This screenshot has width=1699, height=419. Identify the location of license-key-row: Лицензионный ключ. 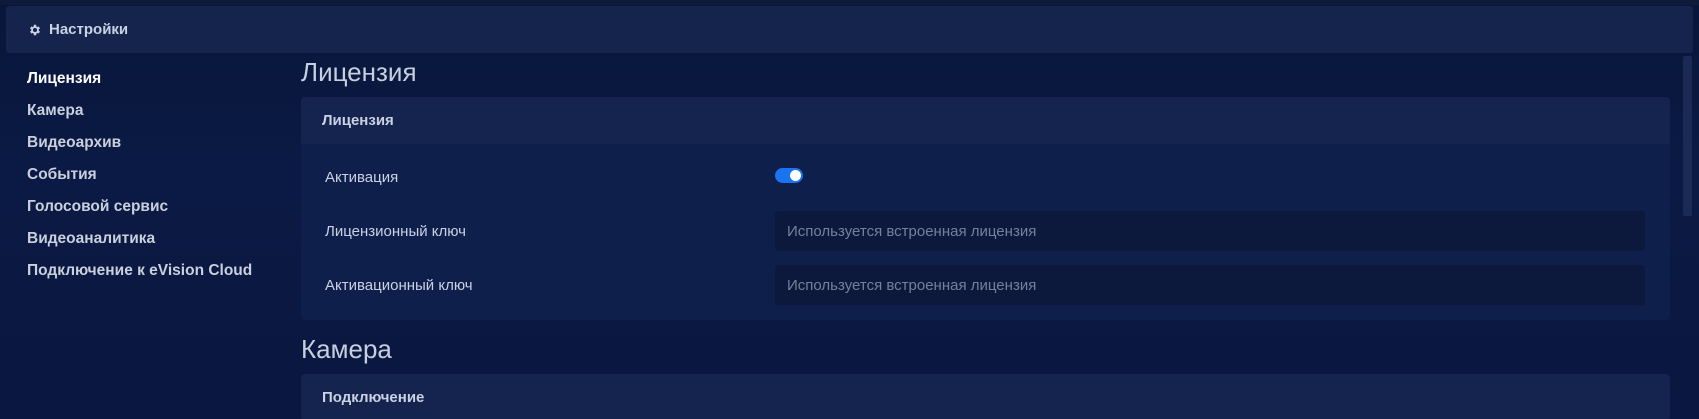
(985, 231).